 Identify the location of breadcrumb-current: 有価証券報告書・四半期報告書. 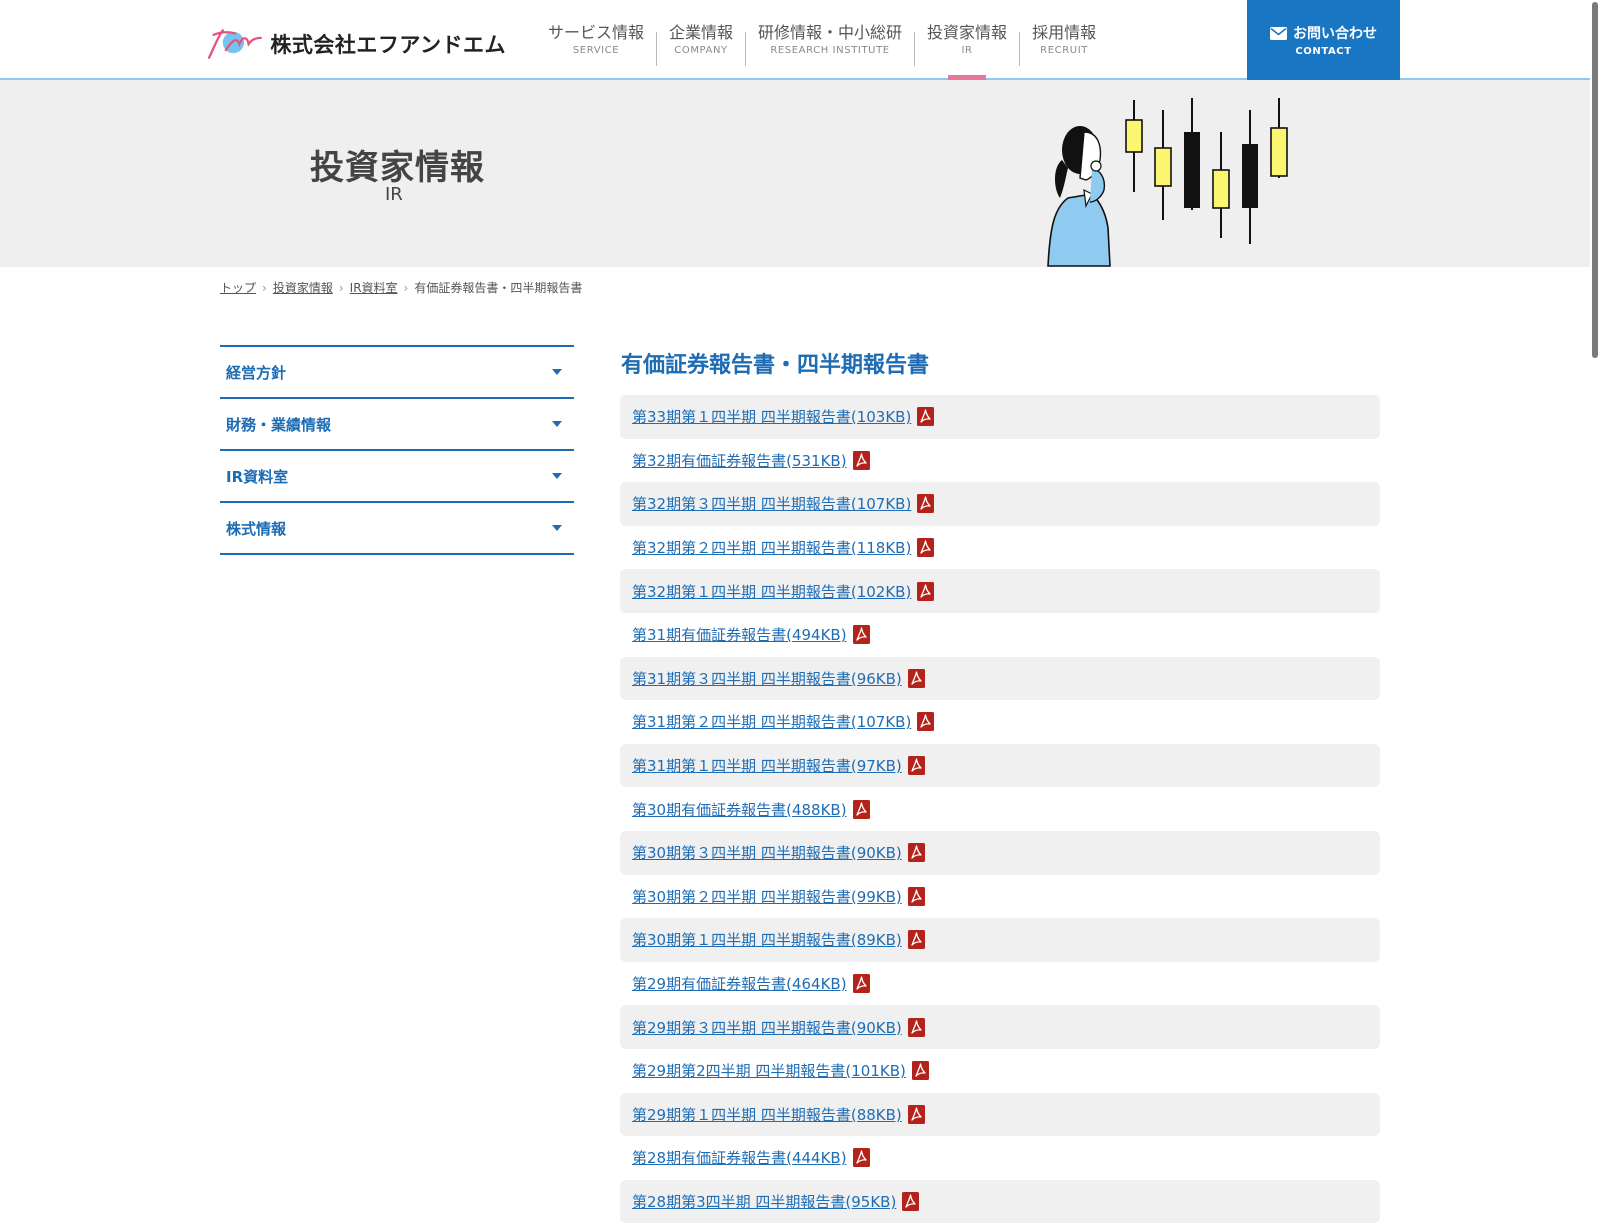
(498, 288).